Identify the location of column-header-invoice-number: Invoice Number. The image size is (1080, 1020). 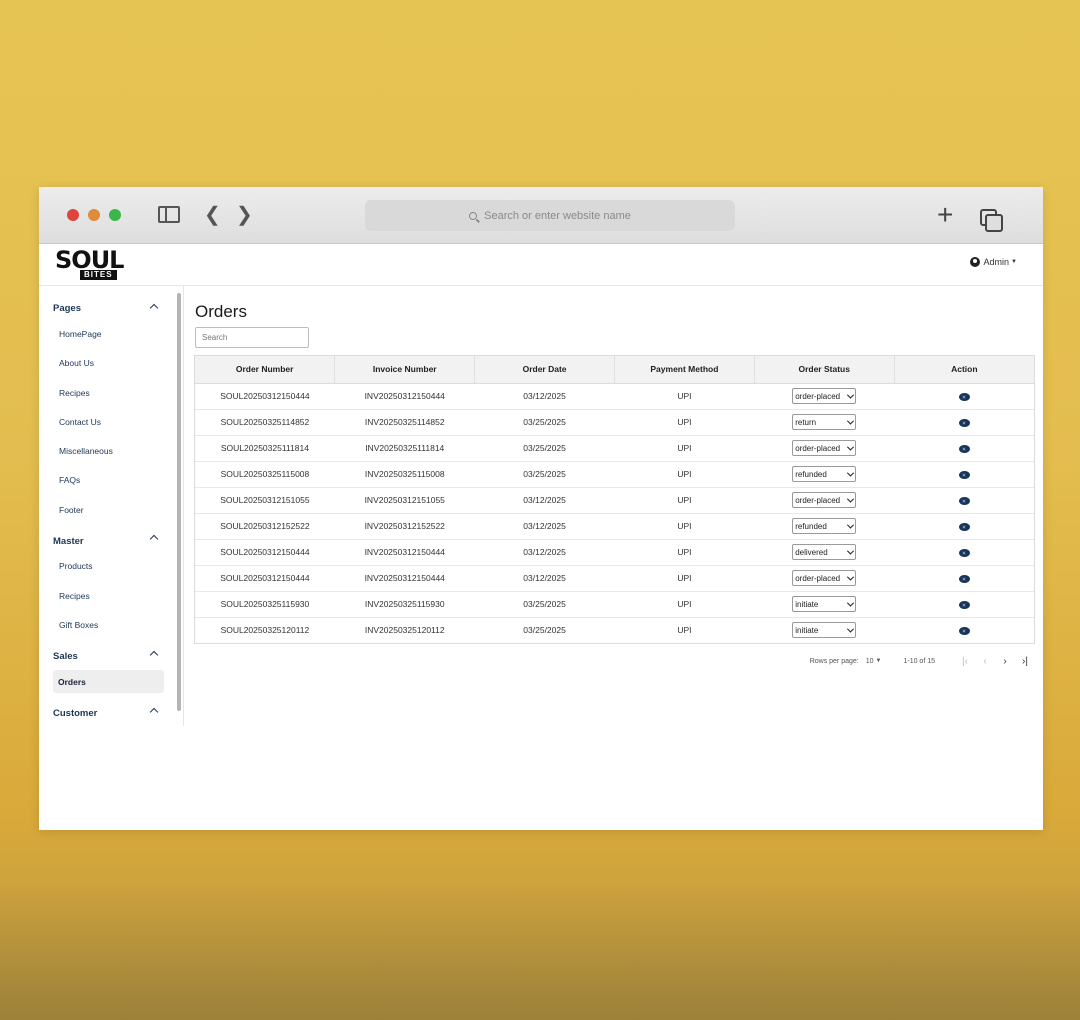
(405, 370).